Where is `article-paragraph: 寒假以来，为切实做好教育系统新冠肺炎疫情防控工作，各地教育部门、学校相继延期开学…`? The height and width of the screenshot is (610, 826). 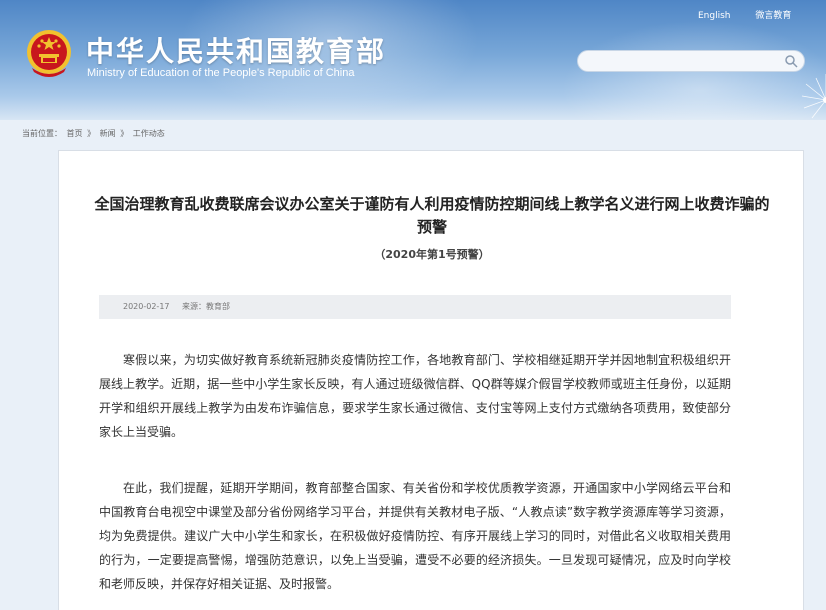
article-paragraph: 寒假以来，为切实做好教育系统新冠肺炎疫情防控工作，各地教育部门、学校相继延期开学… is located at coordinates (415, 396).